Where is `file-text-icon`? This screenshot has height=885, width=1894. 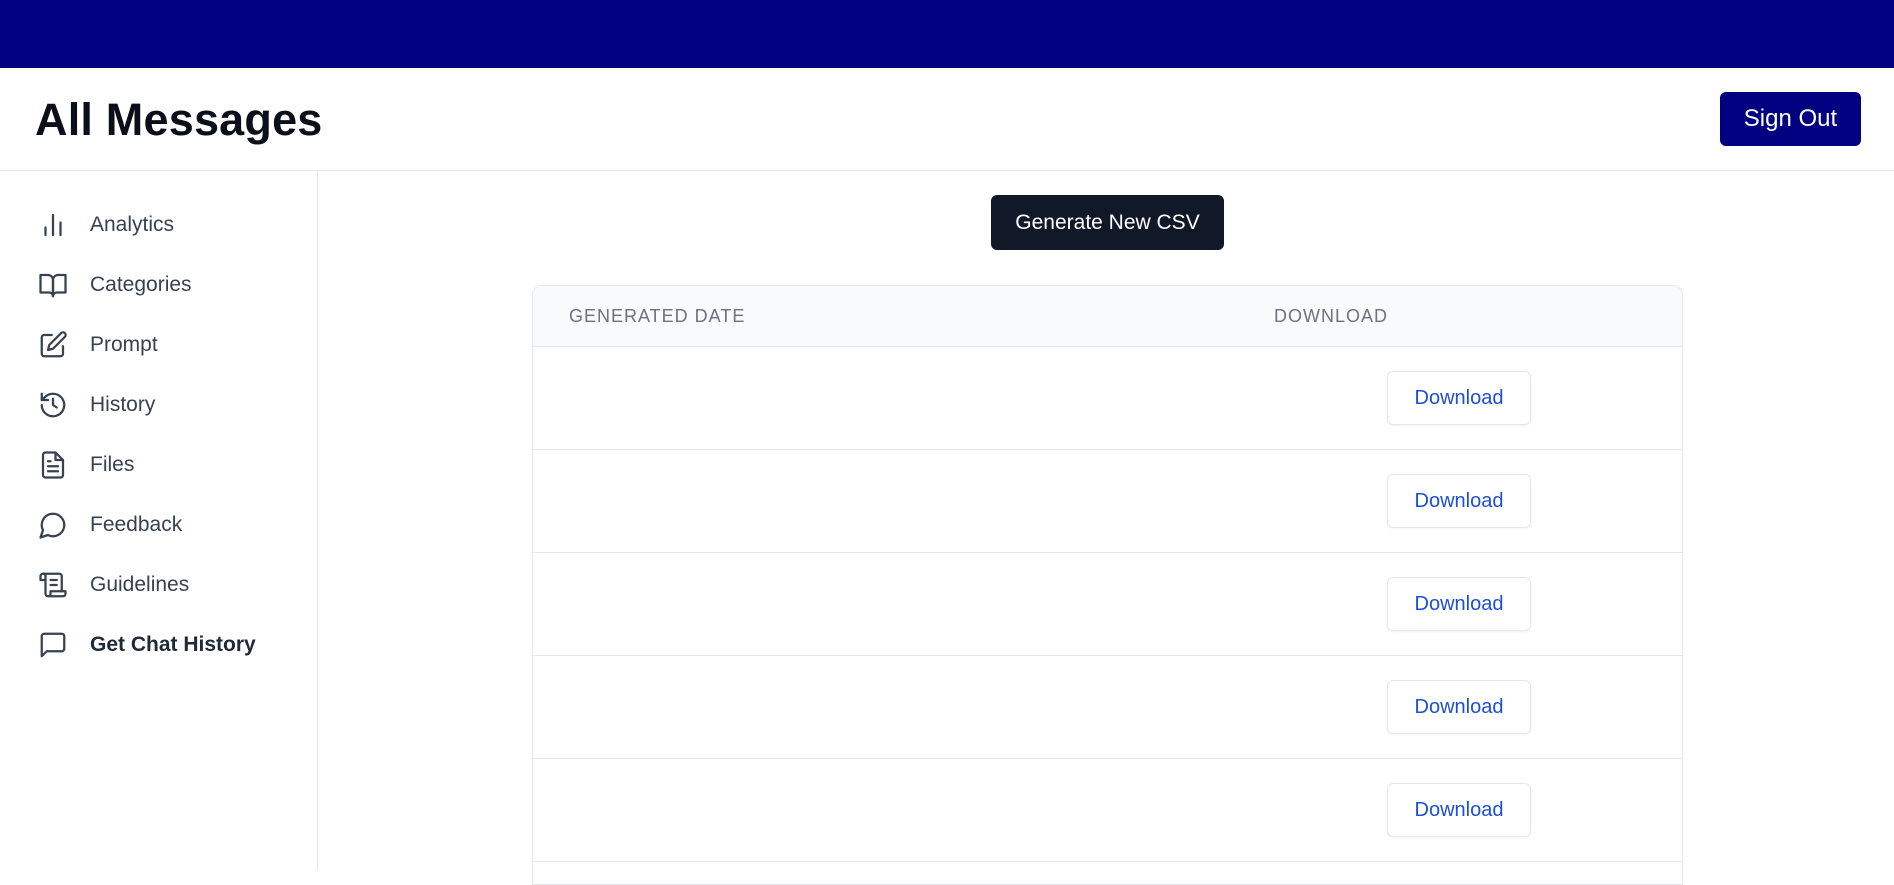 file-text-icon is located at coordinates (53, 465).